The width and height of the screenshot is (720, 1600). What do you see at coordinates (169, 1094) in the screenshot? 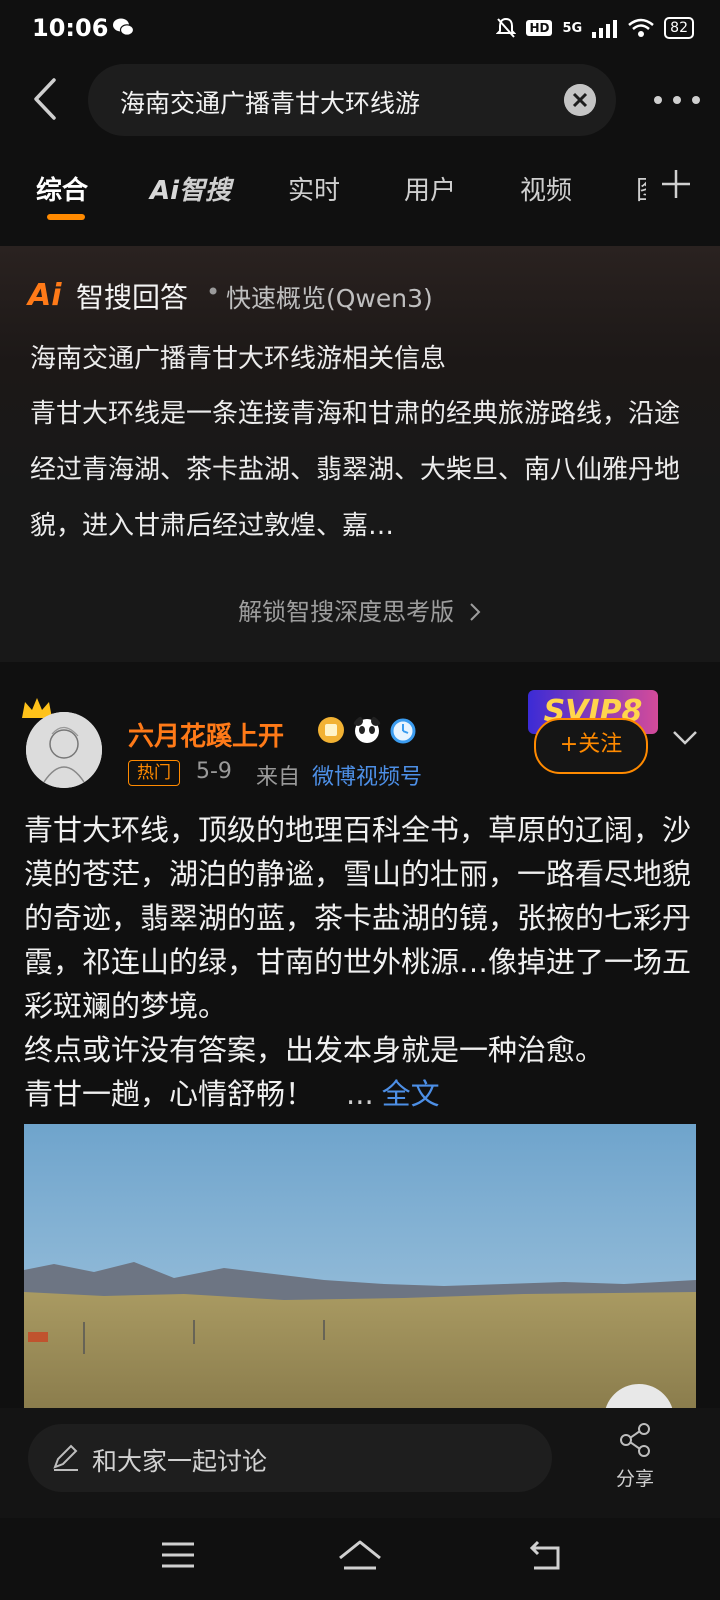
I see `post-text-last: 青甘一趟，心情舒畅！` at bounding box center [169, 1094].